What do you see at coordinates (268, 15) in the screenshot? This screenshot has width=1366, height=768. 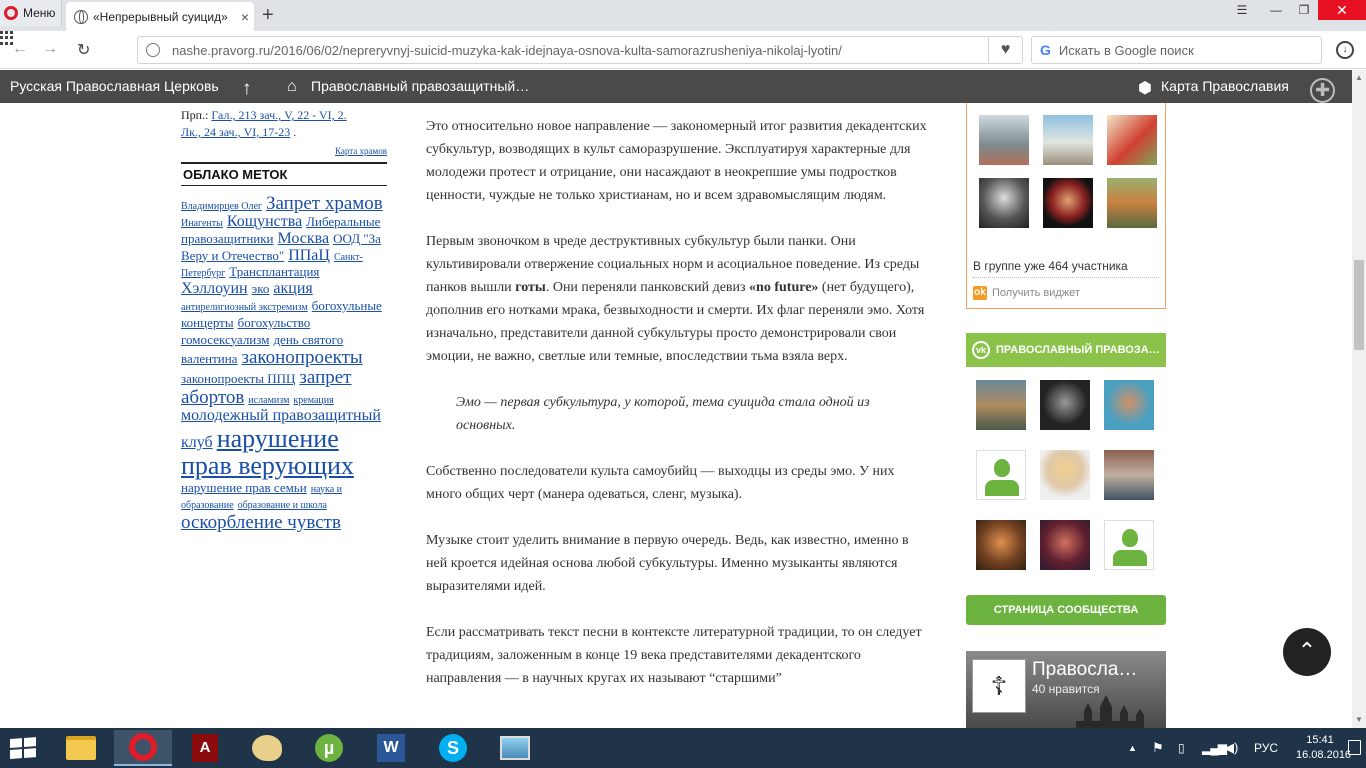 I see `new-tab-button: +` at bounding box center [268, 15].